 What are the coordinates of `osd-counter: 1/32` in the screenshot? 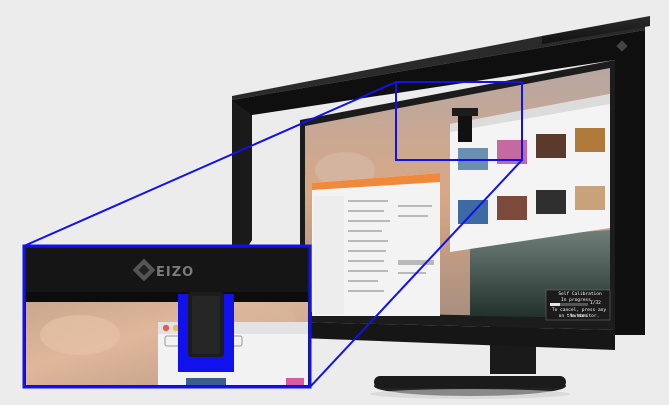 It's located at (595, 303).